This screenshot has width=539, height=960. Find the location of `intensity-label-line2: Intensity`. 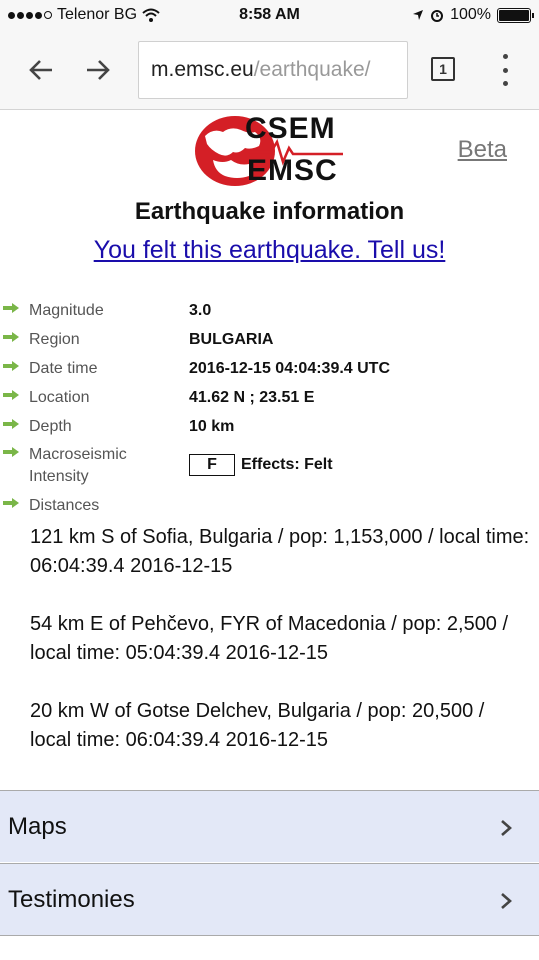

intensity-label-line2: Intensity is located at coordinates (59, 476).